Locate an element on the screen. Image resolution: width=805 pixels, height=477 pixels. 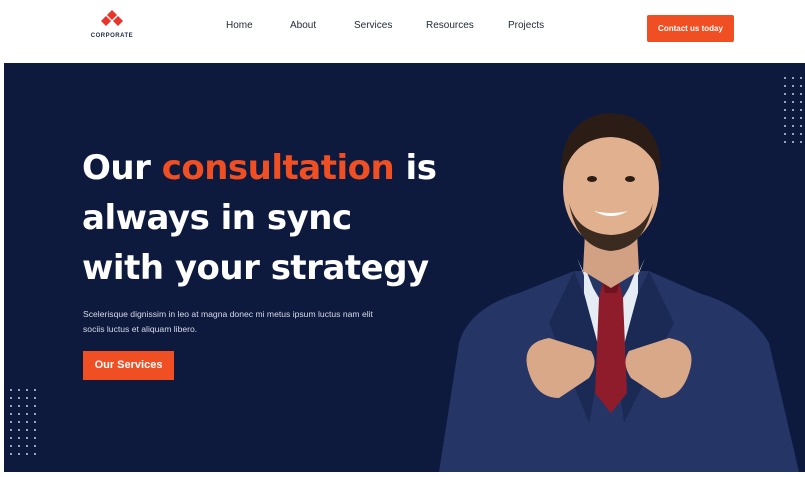
our-services-button: Our Services is located at coordinates (128, 365).